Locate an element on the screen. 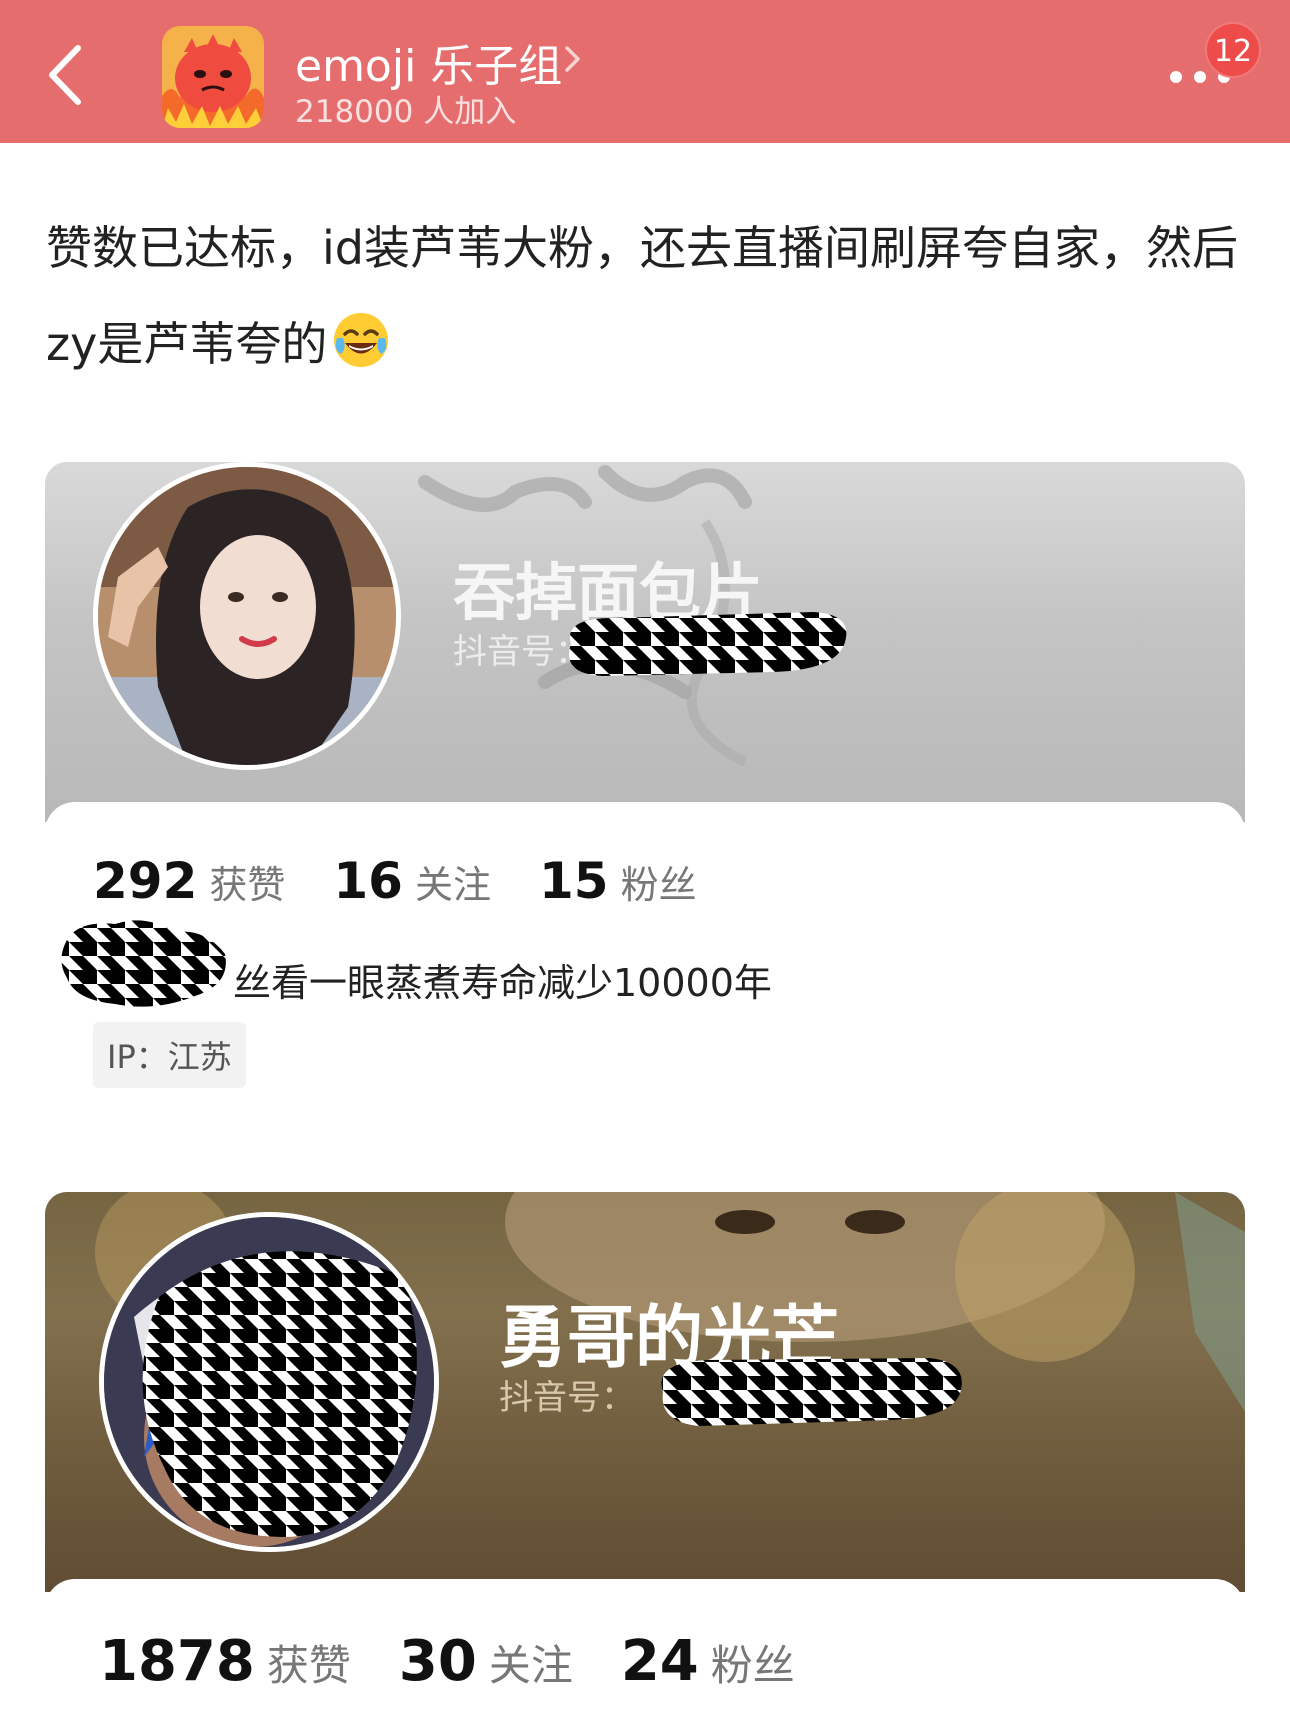 Image resolution: width=1290 pixels, height=1720 pixels. stat-number: 16 is located at coordinates (368, 881).